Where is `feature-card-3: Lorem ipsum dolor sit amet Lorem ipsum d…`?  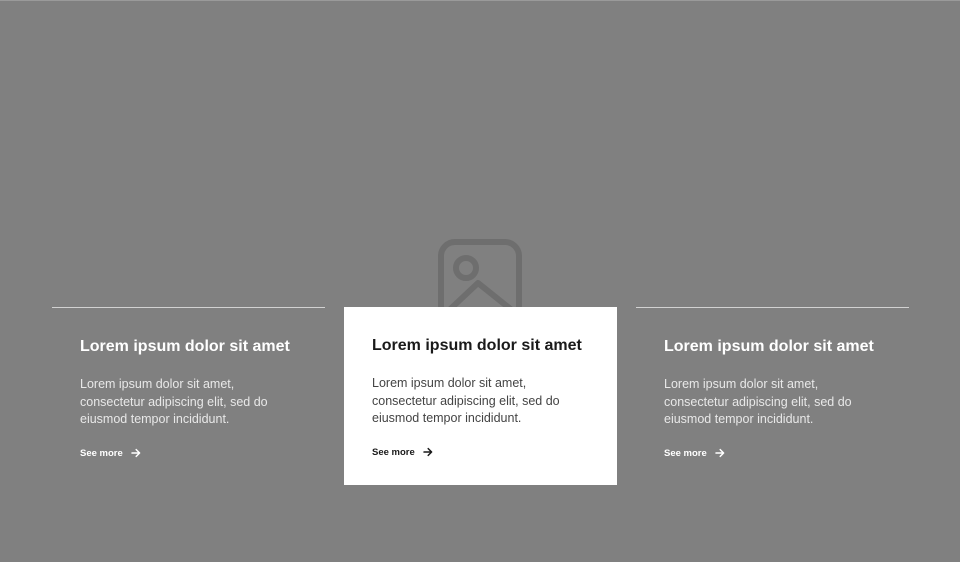 feature-card-3: Lorem ipsum dolor sit amet Lorem ipsum d… is located at coordinates (772, 396).